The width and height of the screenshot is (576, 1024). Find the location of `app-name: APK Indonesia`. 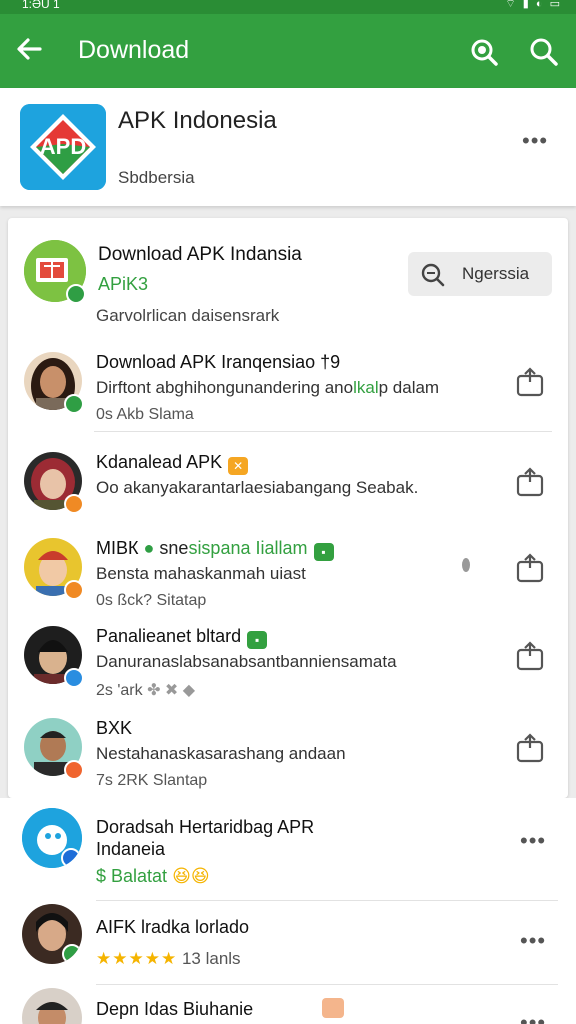

app-name: APK Indonesia is located at coordinates (197, 120).